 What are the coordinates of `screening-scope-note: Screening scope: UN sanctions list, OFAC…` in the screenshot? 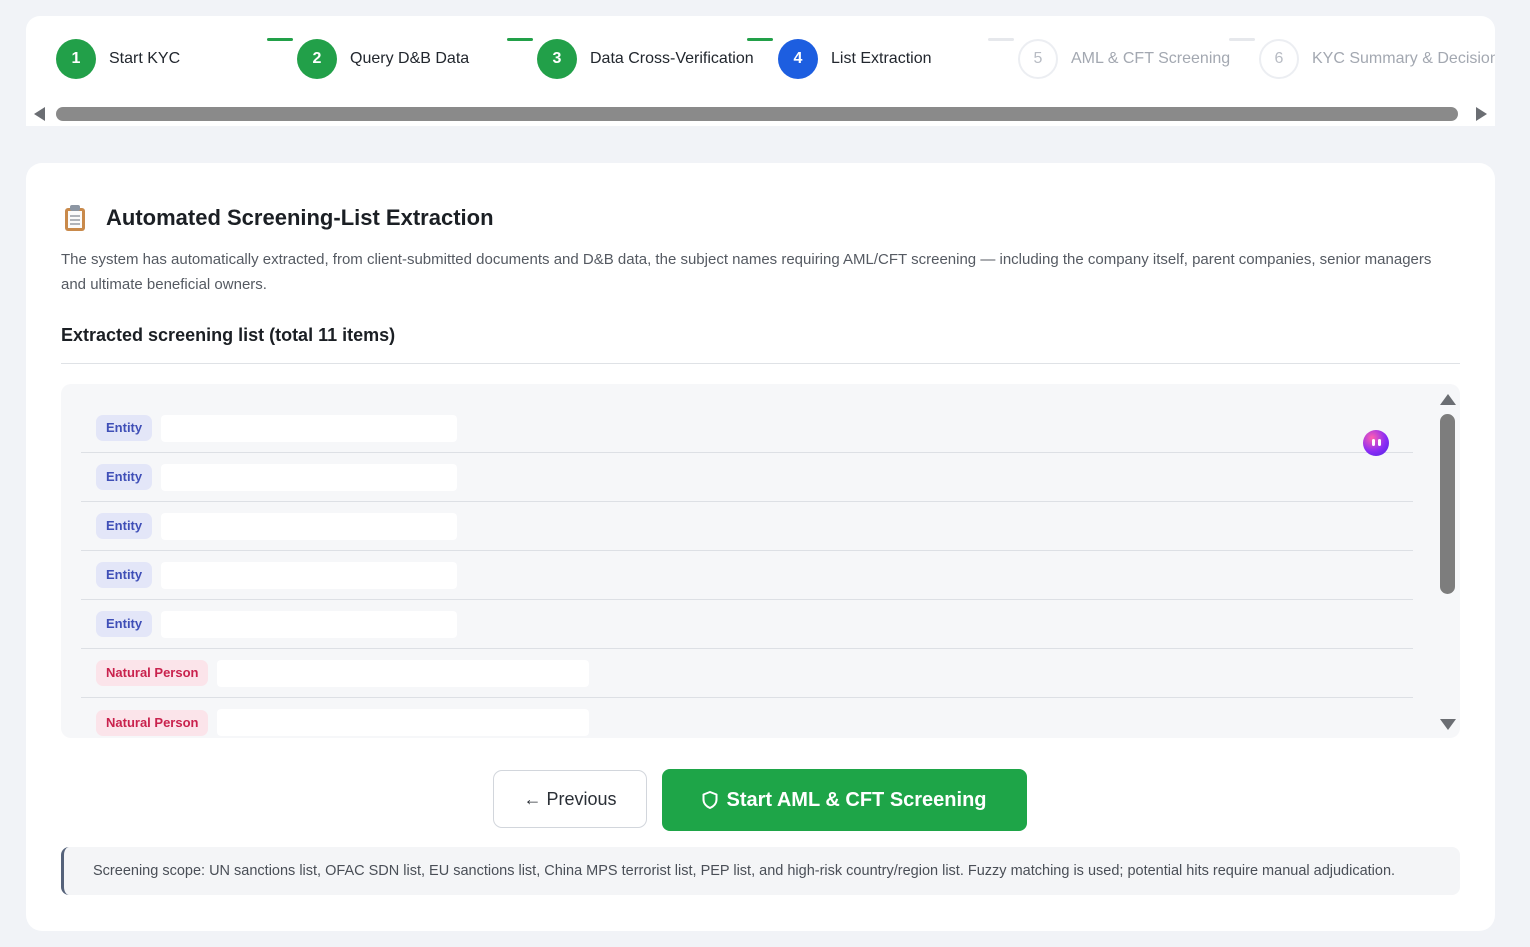 It's located at (760, 871).